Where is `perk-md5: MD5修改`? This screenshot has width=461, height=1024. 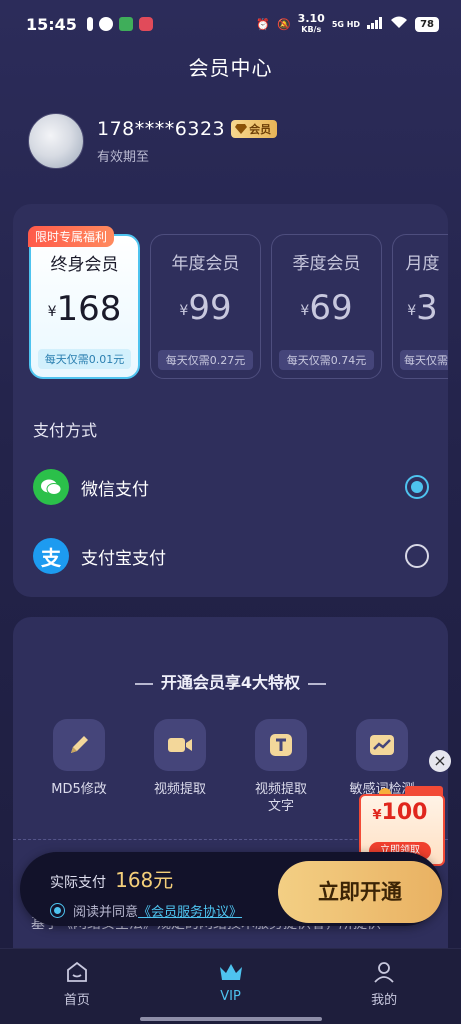
perk-md5: MD5修改 is located at coordinates (79, 758).